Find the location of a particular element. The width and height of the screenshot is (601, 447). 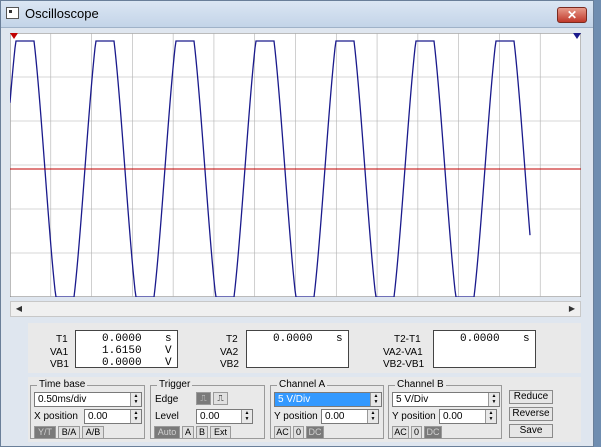

trigger-b-button: B is located at coordinates (202, 432).